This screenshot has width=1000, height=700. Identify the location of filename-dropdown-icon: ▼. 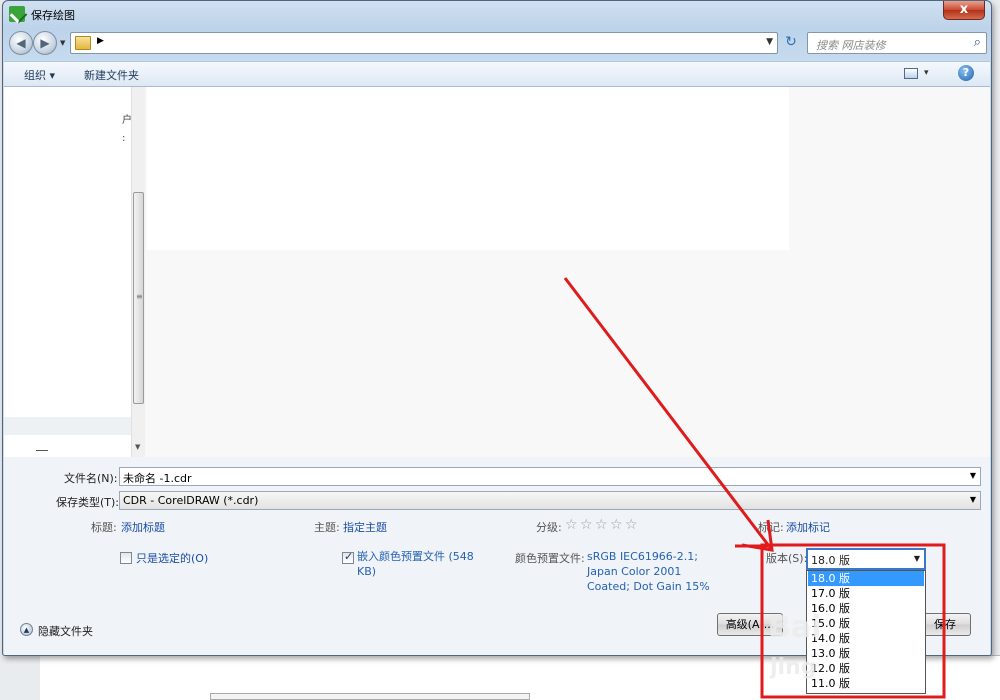
(973, 475).